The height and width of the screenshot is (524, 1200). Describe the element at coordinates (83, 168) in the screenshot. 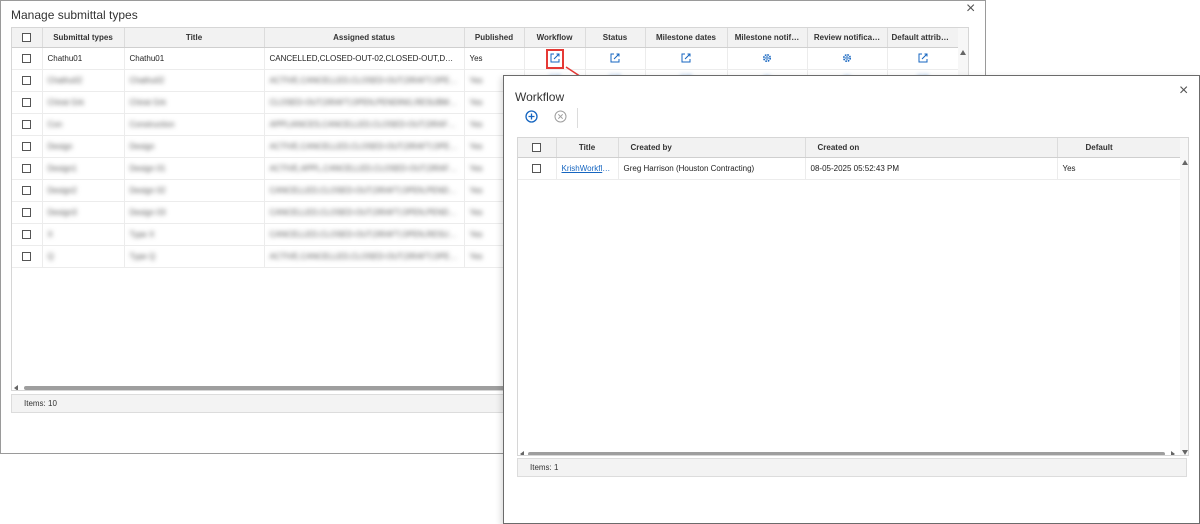

I see `cell-submittal-type: Design1` at that location.